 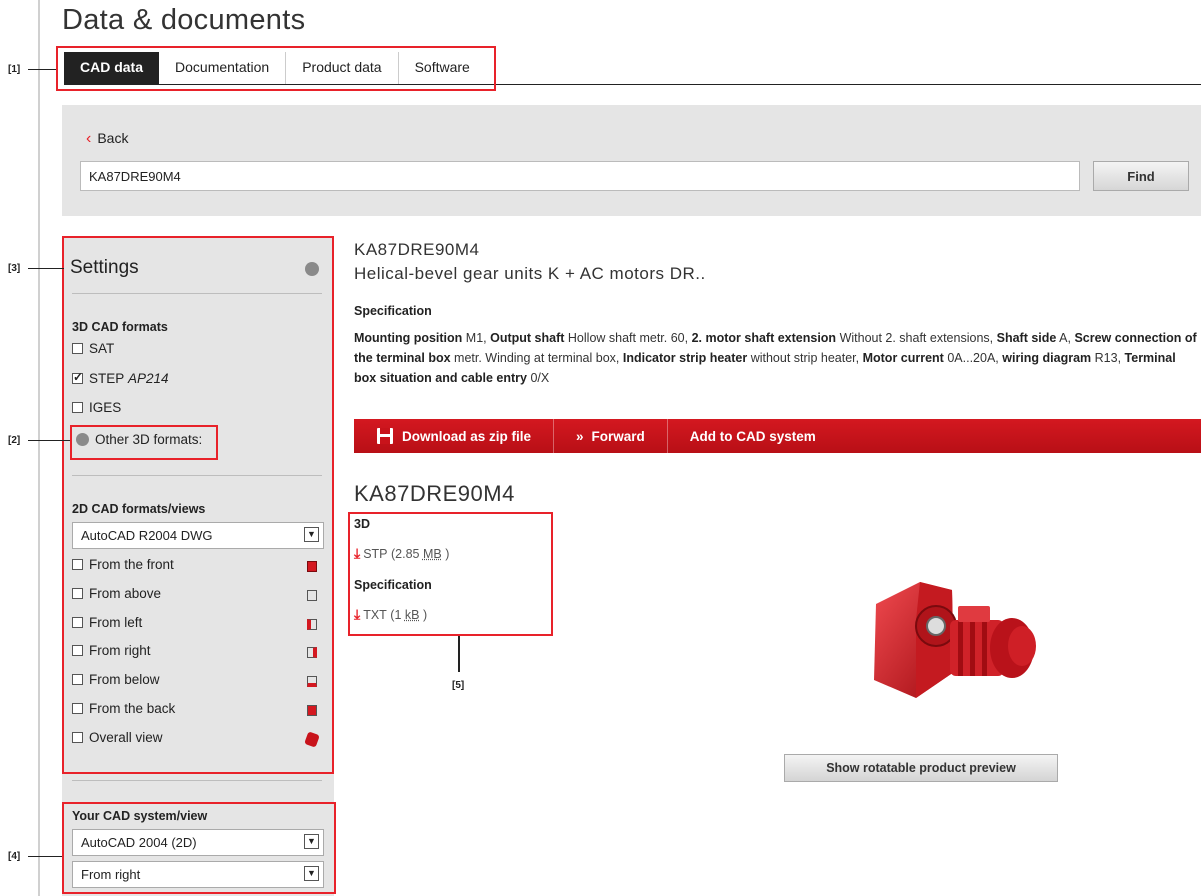 What do you see at coordinates (753, 436) in the screenshot?
I see `add-to-cad-button: Add to CAD system` at bounding box center [753, 436].